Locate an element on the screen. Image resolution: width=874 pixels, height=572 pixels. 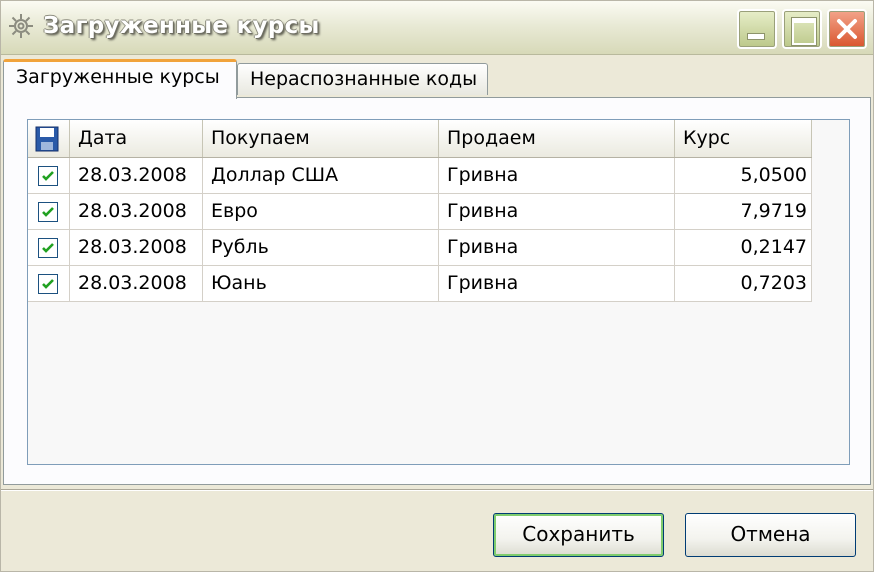
footer-divider is located at coordinates (437, 490).